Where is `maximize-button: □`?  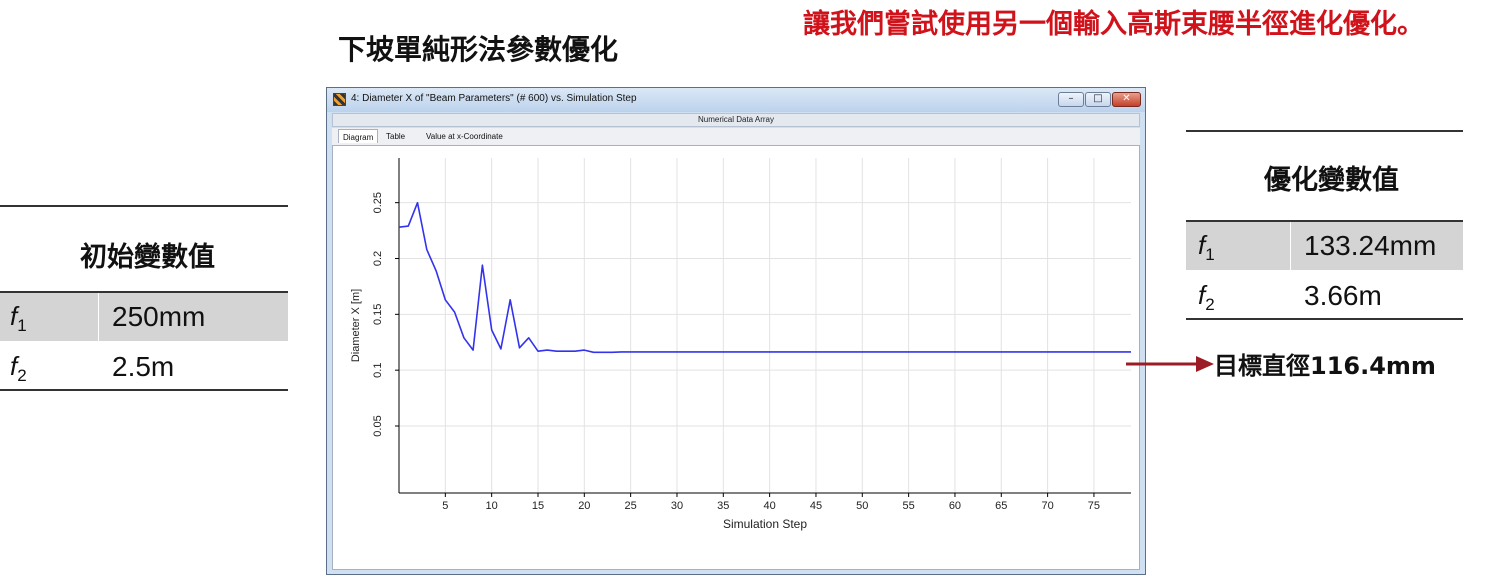 maximize-button: □ is located at coordinates (1098, 99).